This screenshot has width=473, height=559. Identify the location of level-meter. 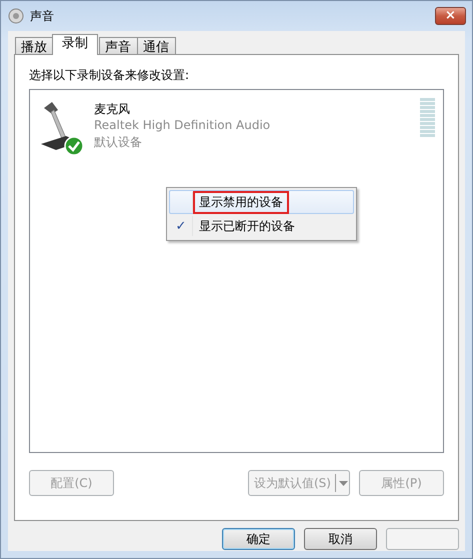
(427, 117).